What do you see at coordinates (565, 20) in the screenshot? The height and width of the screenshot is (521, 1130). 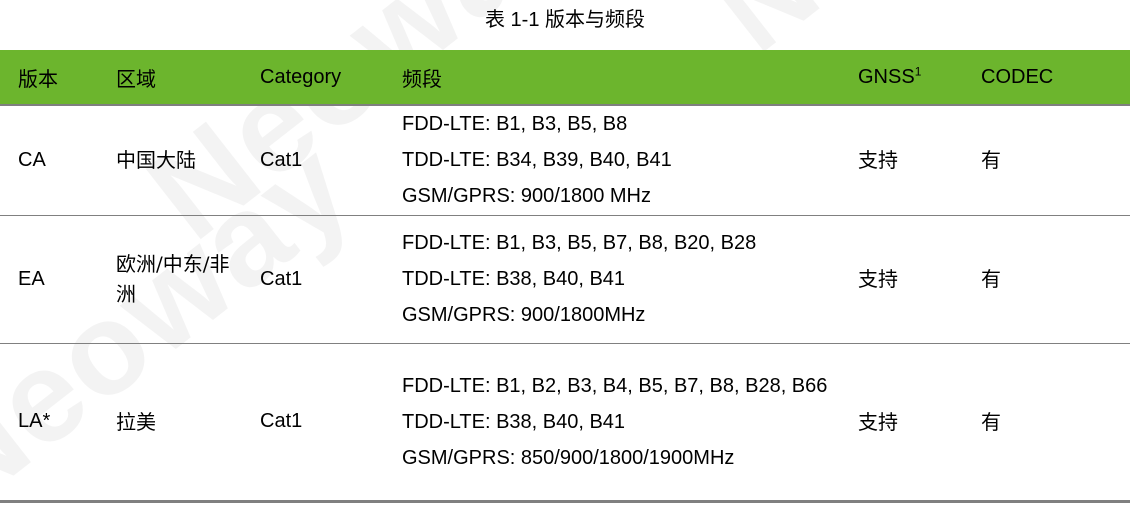 I see `table-caption: 表 1-1 版本与频段` at bounding box center [565, 20].